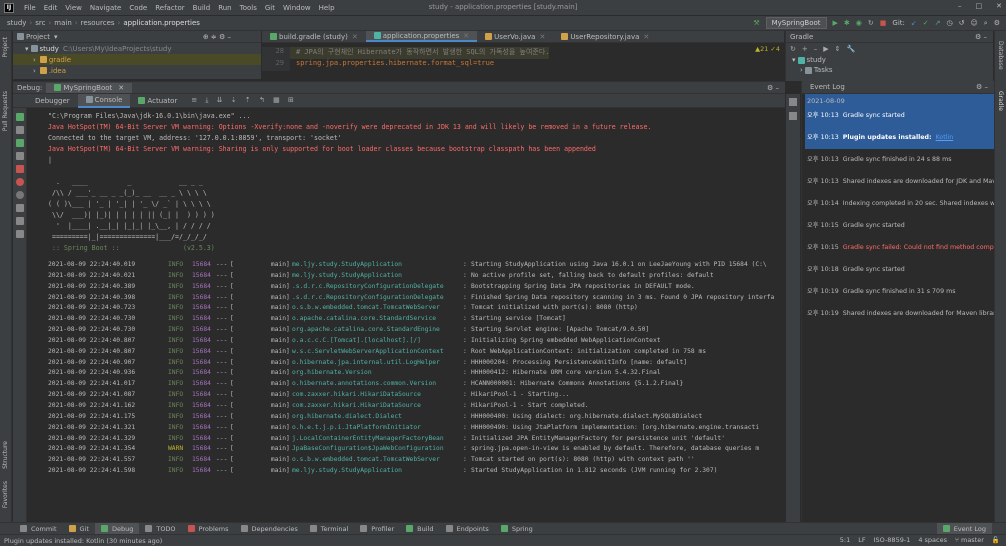  What do you see at coordinates (982, 87) in the screenshot?
I see `event-log-actions: ⚙ –` at bounding box center [982, 87].